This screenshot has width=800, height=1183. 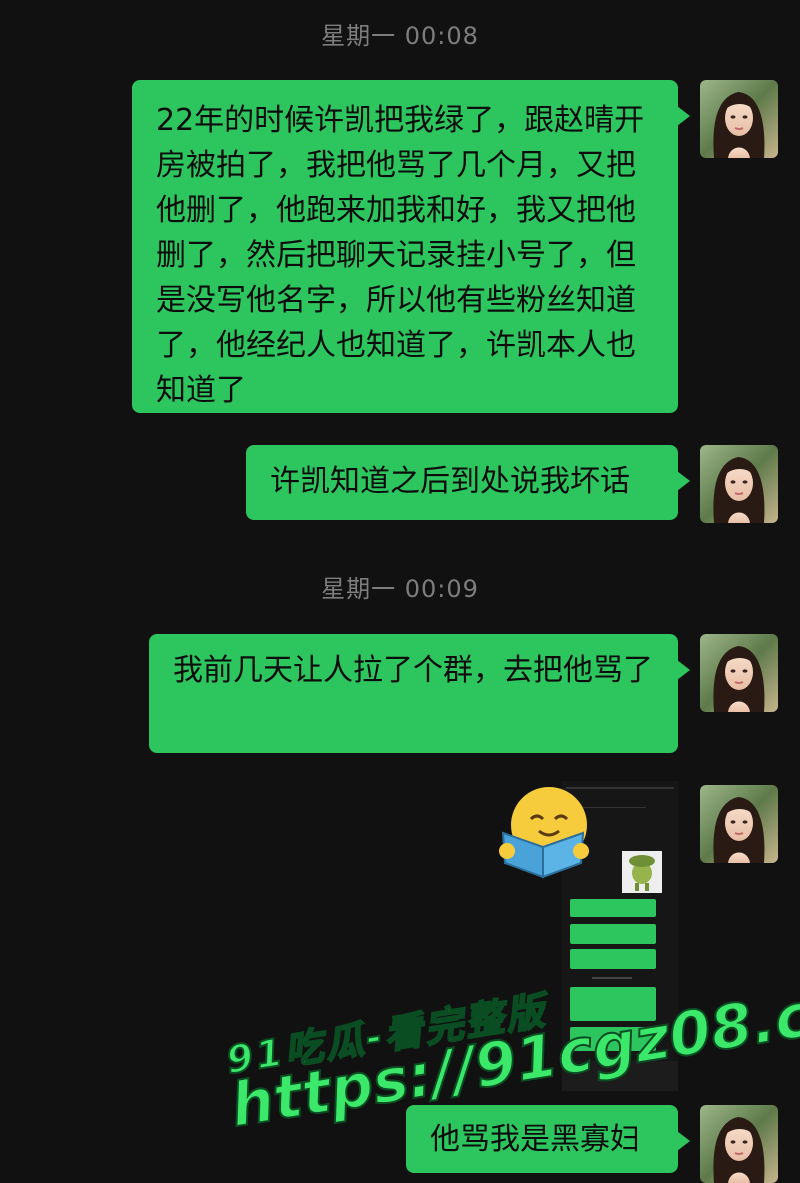 I want to click on message-bubble: 我前几天让人拉了个群，去把他骂了, so click(x=419, y=693).